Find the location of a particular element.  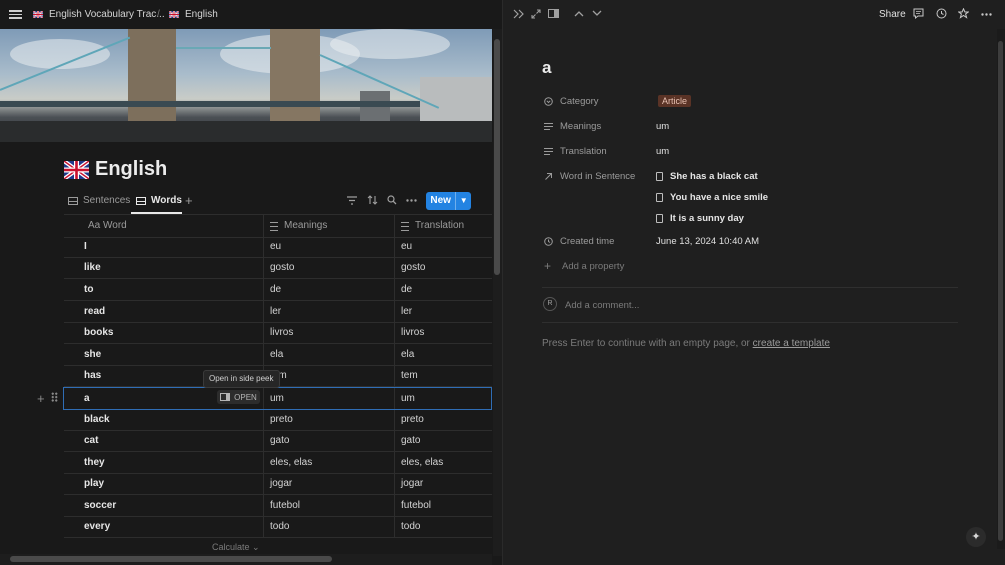

column-header-meanings: Meanings is located at coordinates (298, 226).